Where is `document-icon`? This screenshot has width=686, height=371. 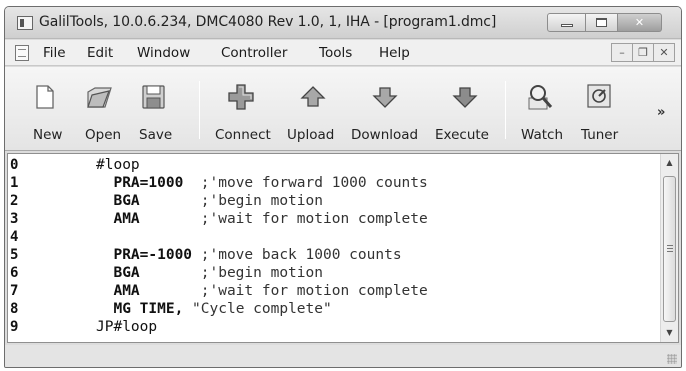
document-icon is located at coordinates (22, 53).